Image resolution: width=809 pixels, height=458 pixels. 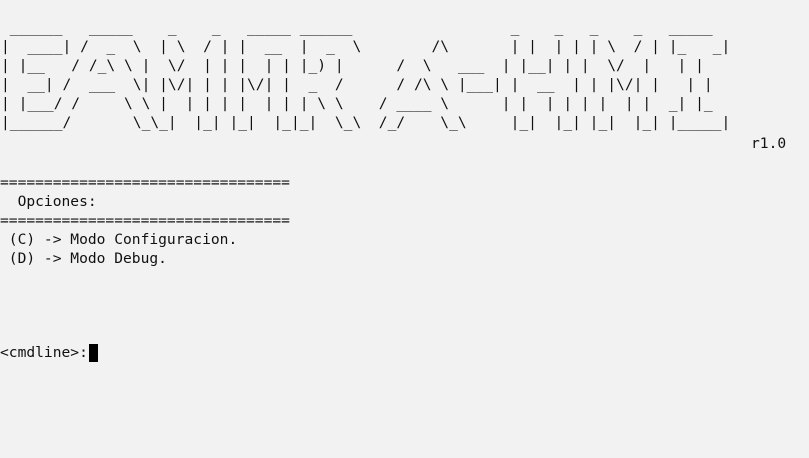 What do you see at coordinates (145, 220) in the screenshot?
I see `menu-bottom-rule: =================================` at bounding box center [145, 220].